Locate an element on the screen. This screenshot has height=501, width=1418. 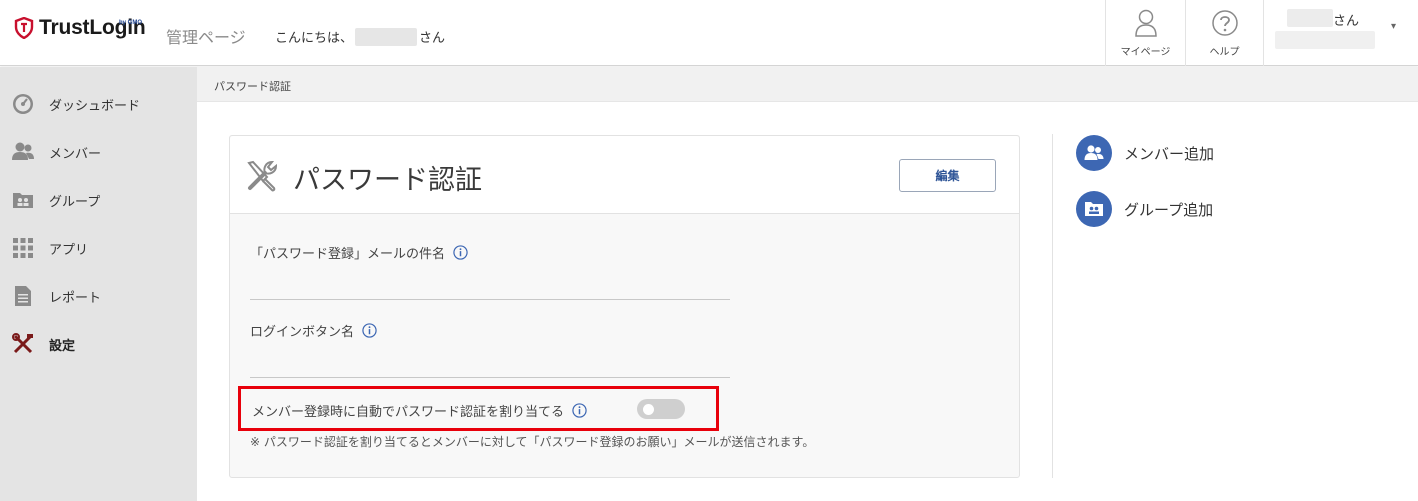
sidebar-item-label: 設定 is located at coordinates (62, 346).